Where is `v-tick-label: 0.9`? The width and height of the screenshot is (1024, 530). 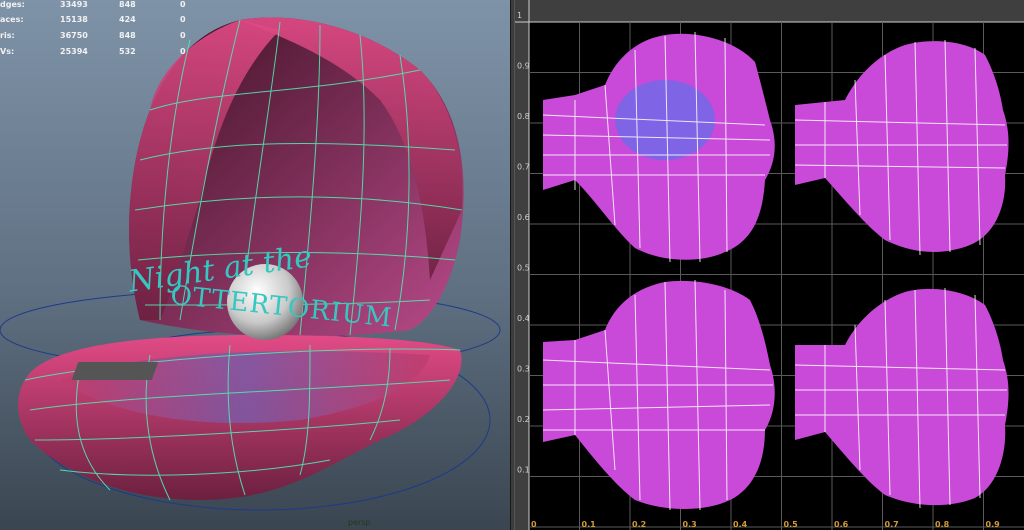
v-tick-label: 0.9 is located at coordinates (523, 66).